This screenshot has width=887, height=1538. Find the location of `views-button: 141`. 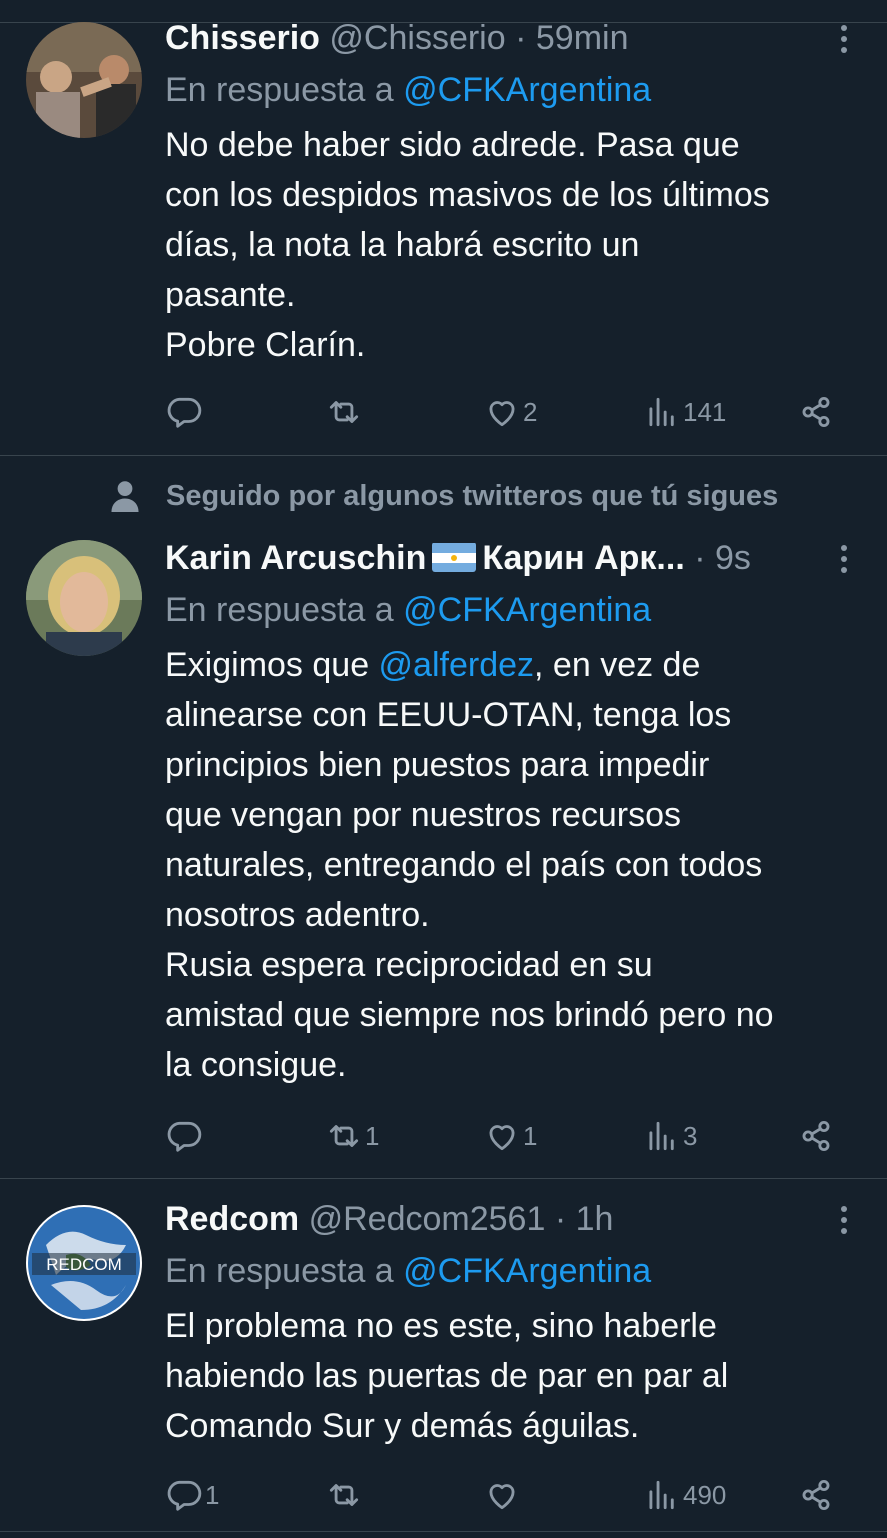

views-button: 141 is located at coordinates (684, 412).